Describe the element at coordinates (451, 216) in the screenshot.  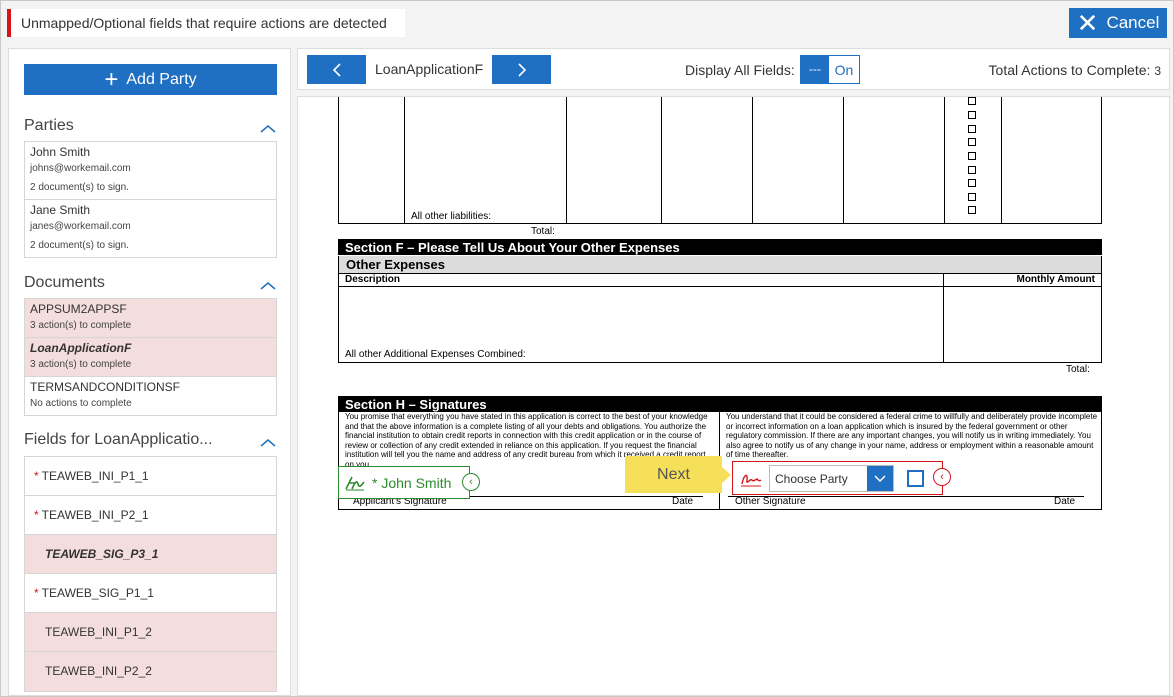
I see `liabilities-label: All other liabilities:` at that location.